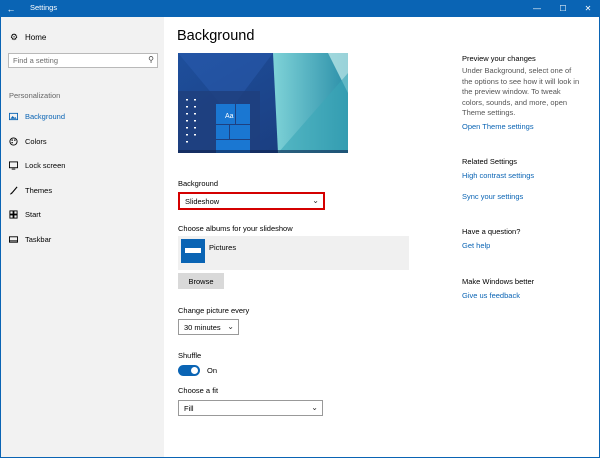 This screenshot has height=458, width=600. I want to click on window-title: Settings, so click(44, 7).